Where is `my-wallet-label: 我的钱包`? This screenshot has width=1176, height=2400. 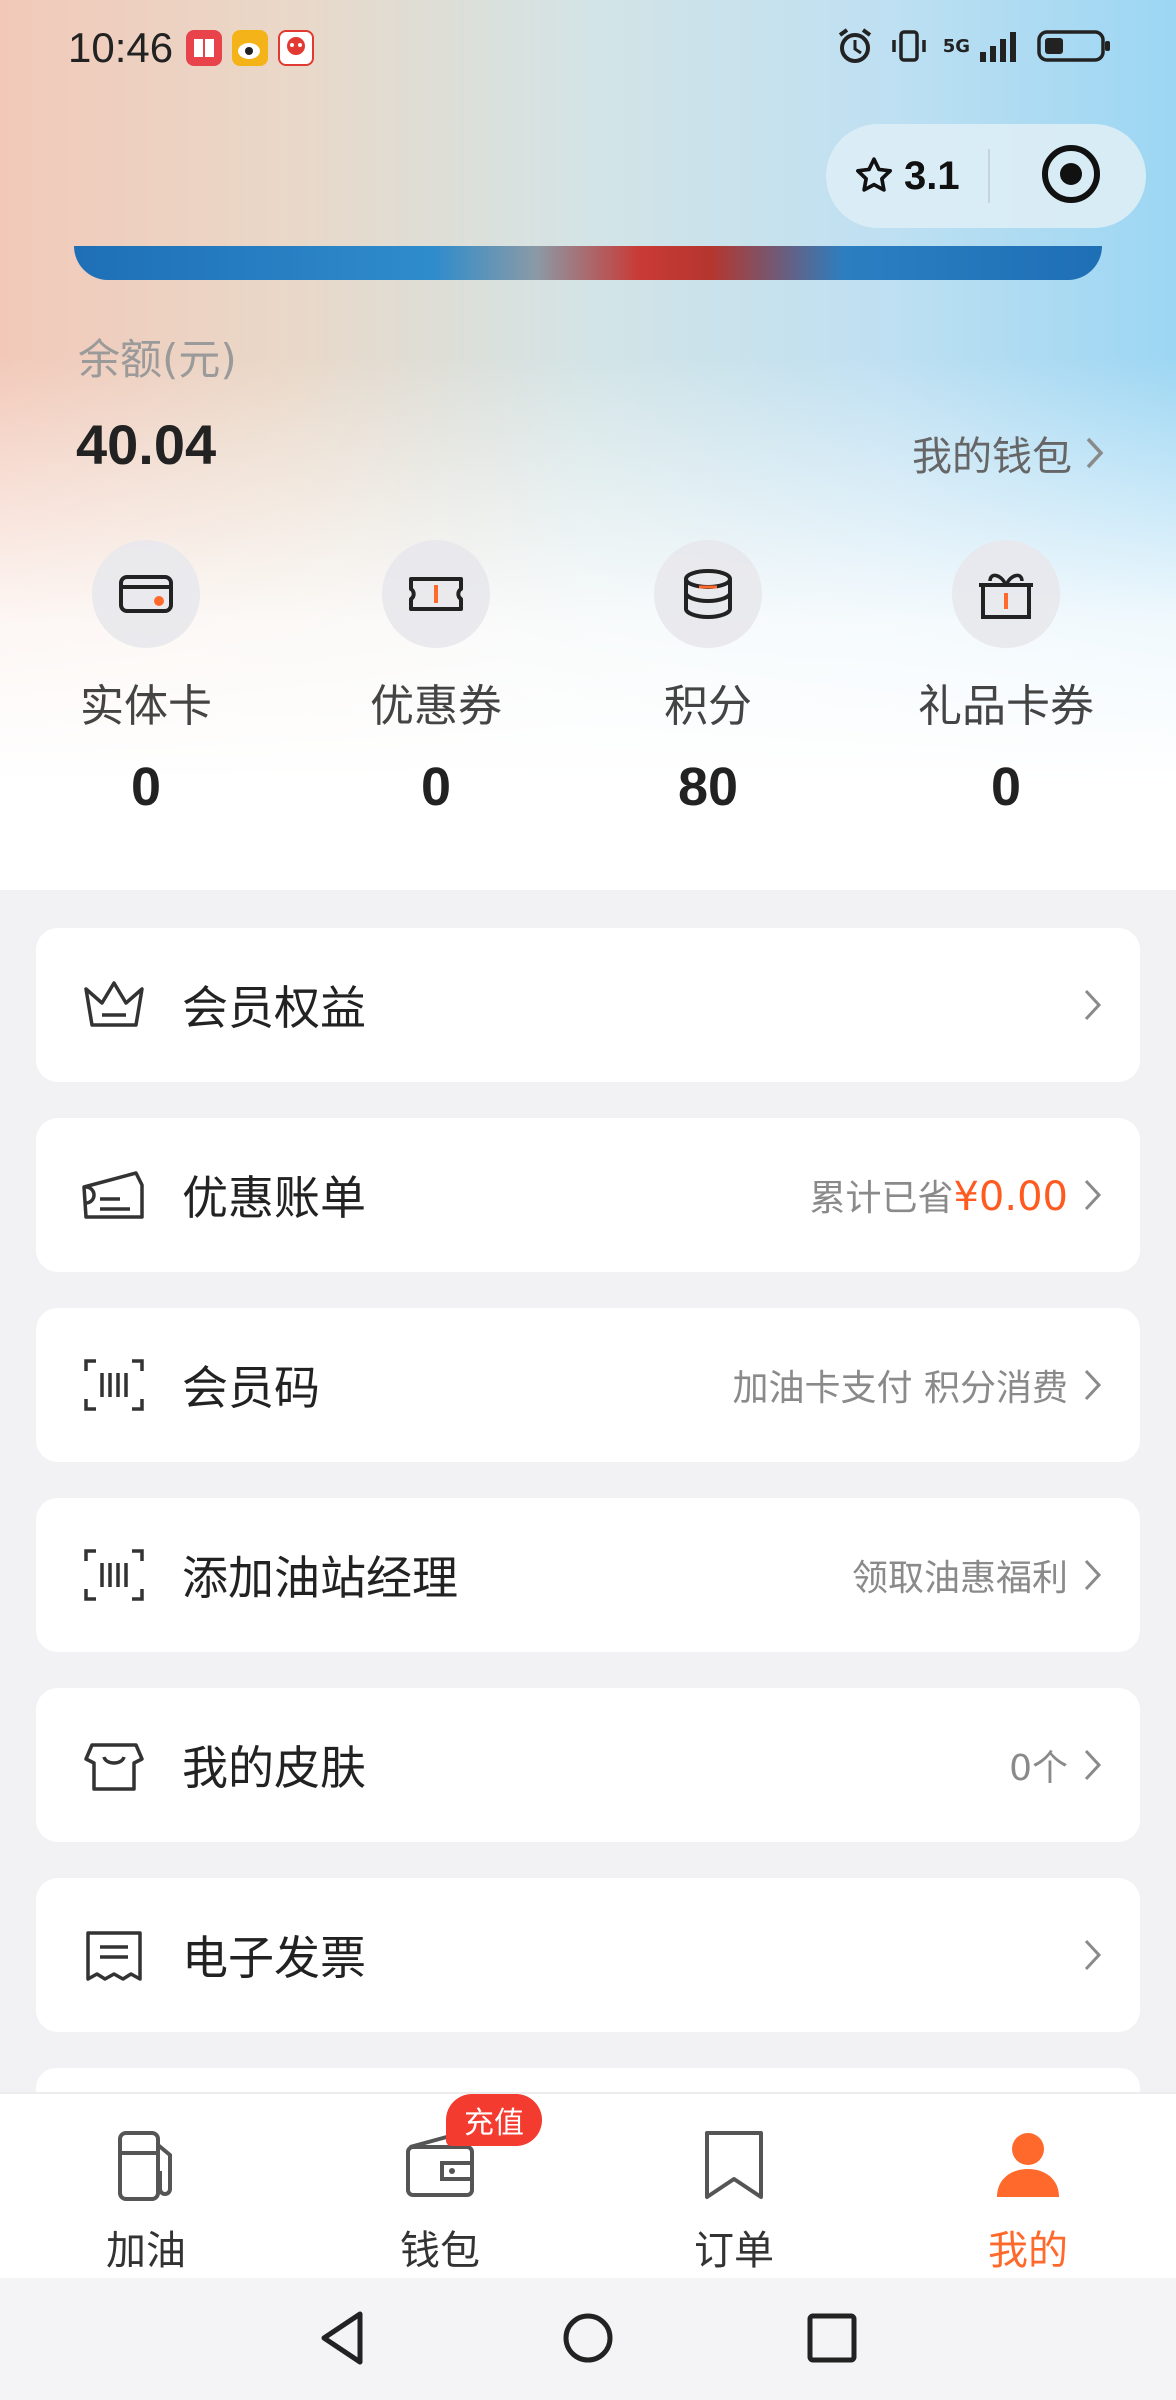
my-wallet-label: 我的钱包 is located at coordinates (992, 457).